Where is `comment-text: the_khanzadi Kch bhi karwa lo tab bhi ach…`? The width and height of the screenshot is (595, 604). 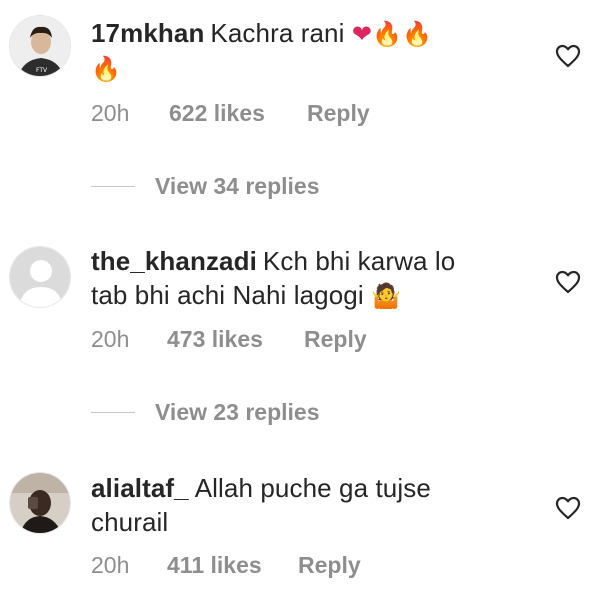
comment-text: the_khanzadi Kch bhi karwa lo tab bhi ach… is located at coordinates (311, 278).